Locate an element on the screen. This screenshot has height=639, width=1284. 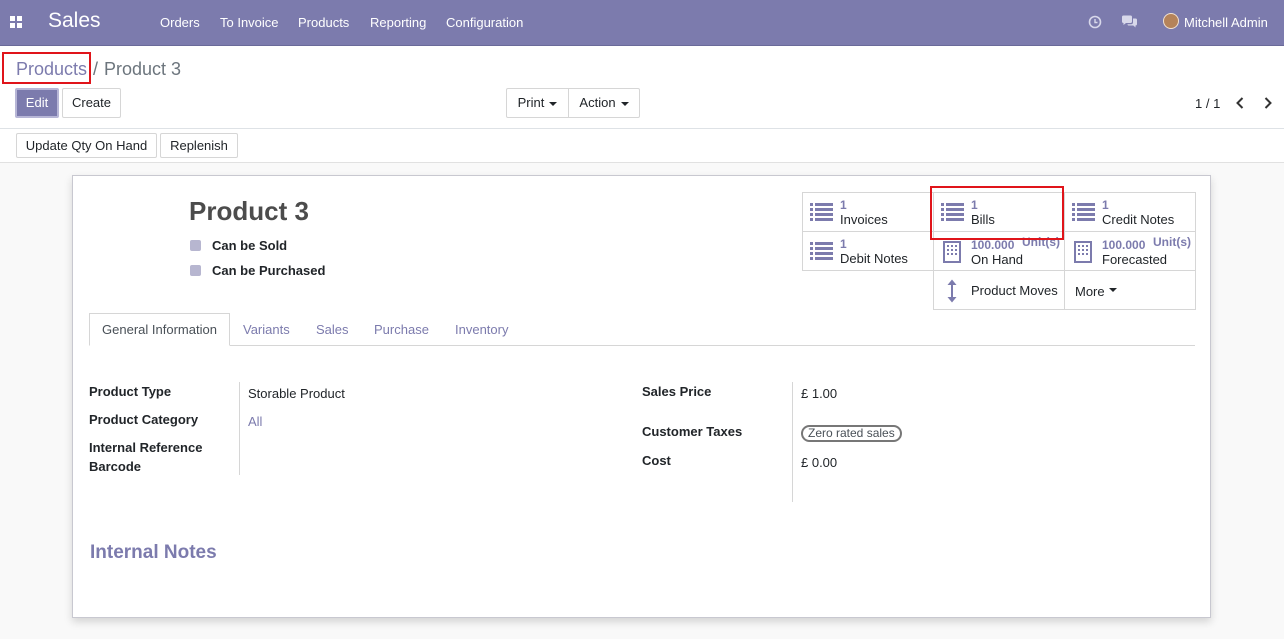
can-be-sold-checkbox is located at coordinates (195, 245).